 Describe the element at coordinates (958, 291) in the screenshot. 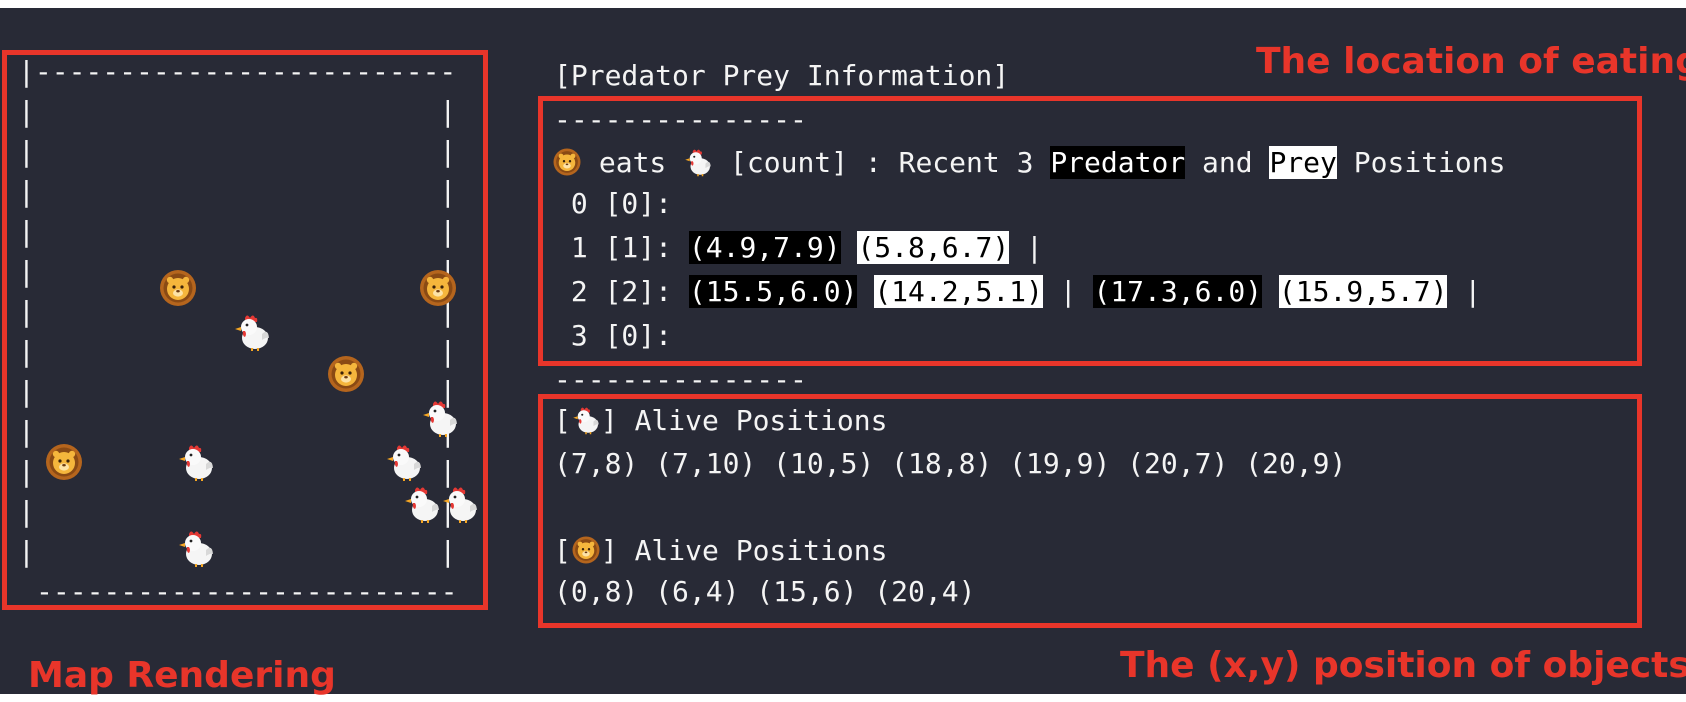

I see `prey-position: (14.2,5.1)` at that location.